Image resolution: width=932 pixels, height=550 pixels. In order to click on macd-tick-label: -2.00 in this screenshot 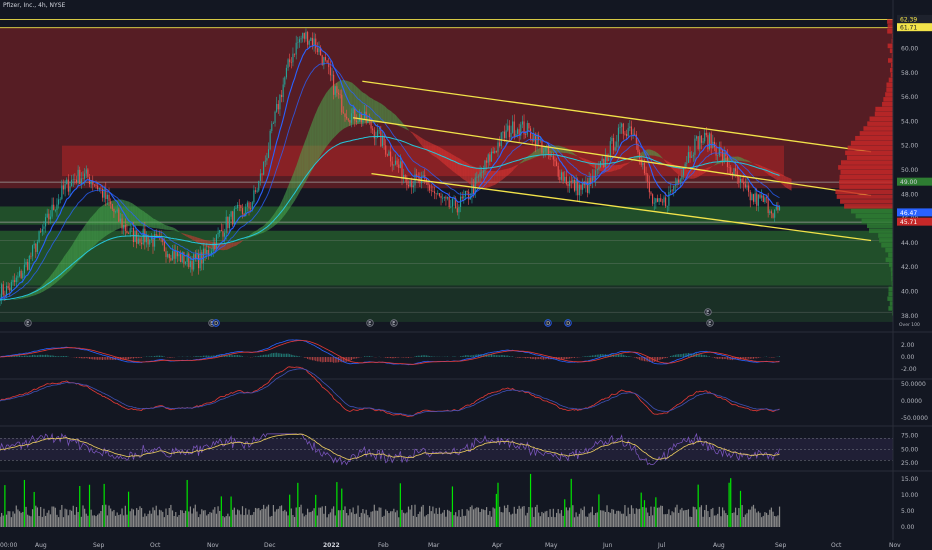, I will do `click(909, 369)`.